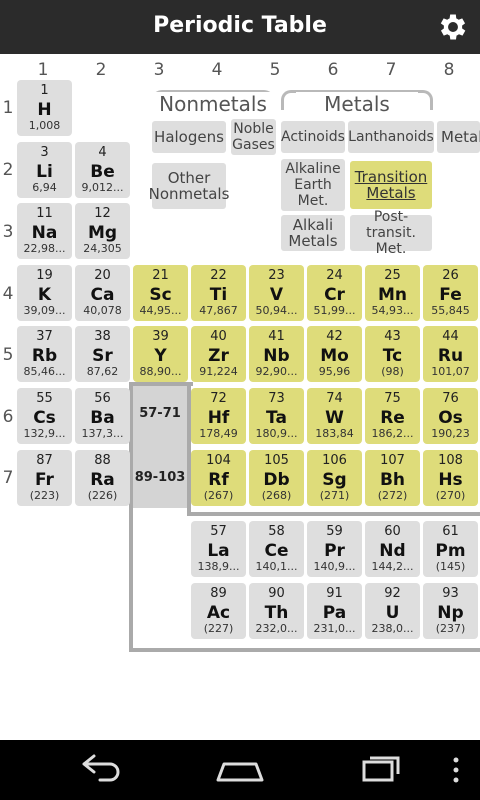  What do you see at coordinates (380, 770) in the screenshot?
I see `recents-icon` at bounding box center [380, 770].